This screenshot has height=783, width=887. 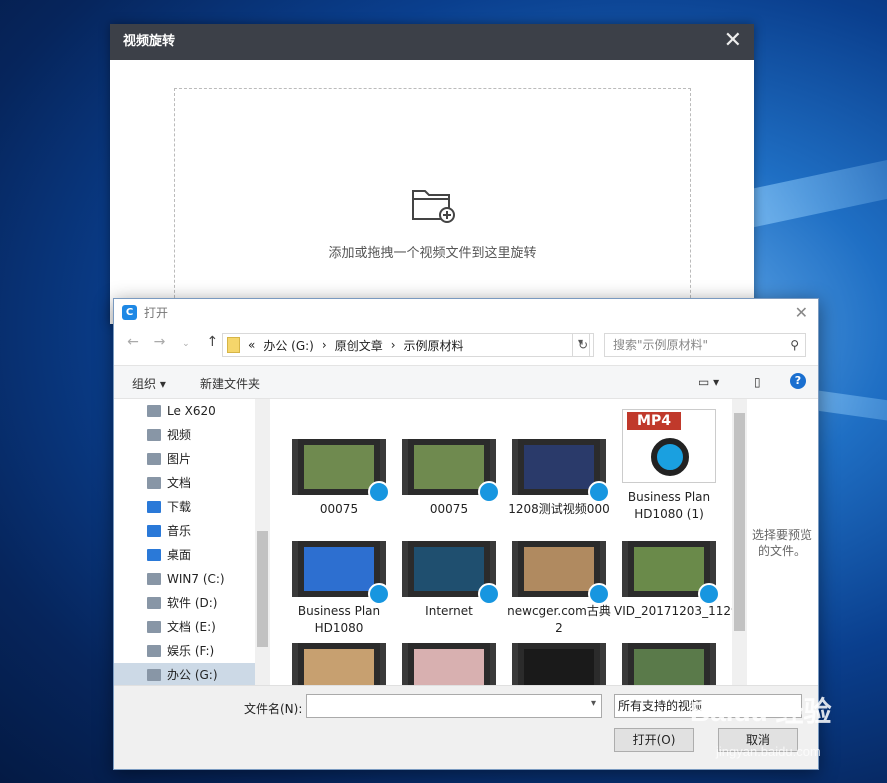 What do you see at coordinates (133, 342) in the screenshot?
I see `back-arrow-icon: ←` at bounding box center [133, 342].